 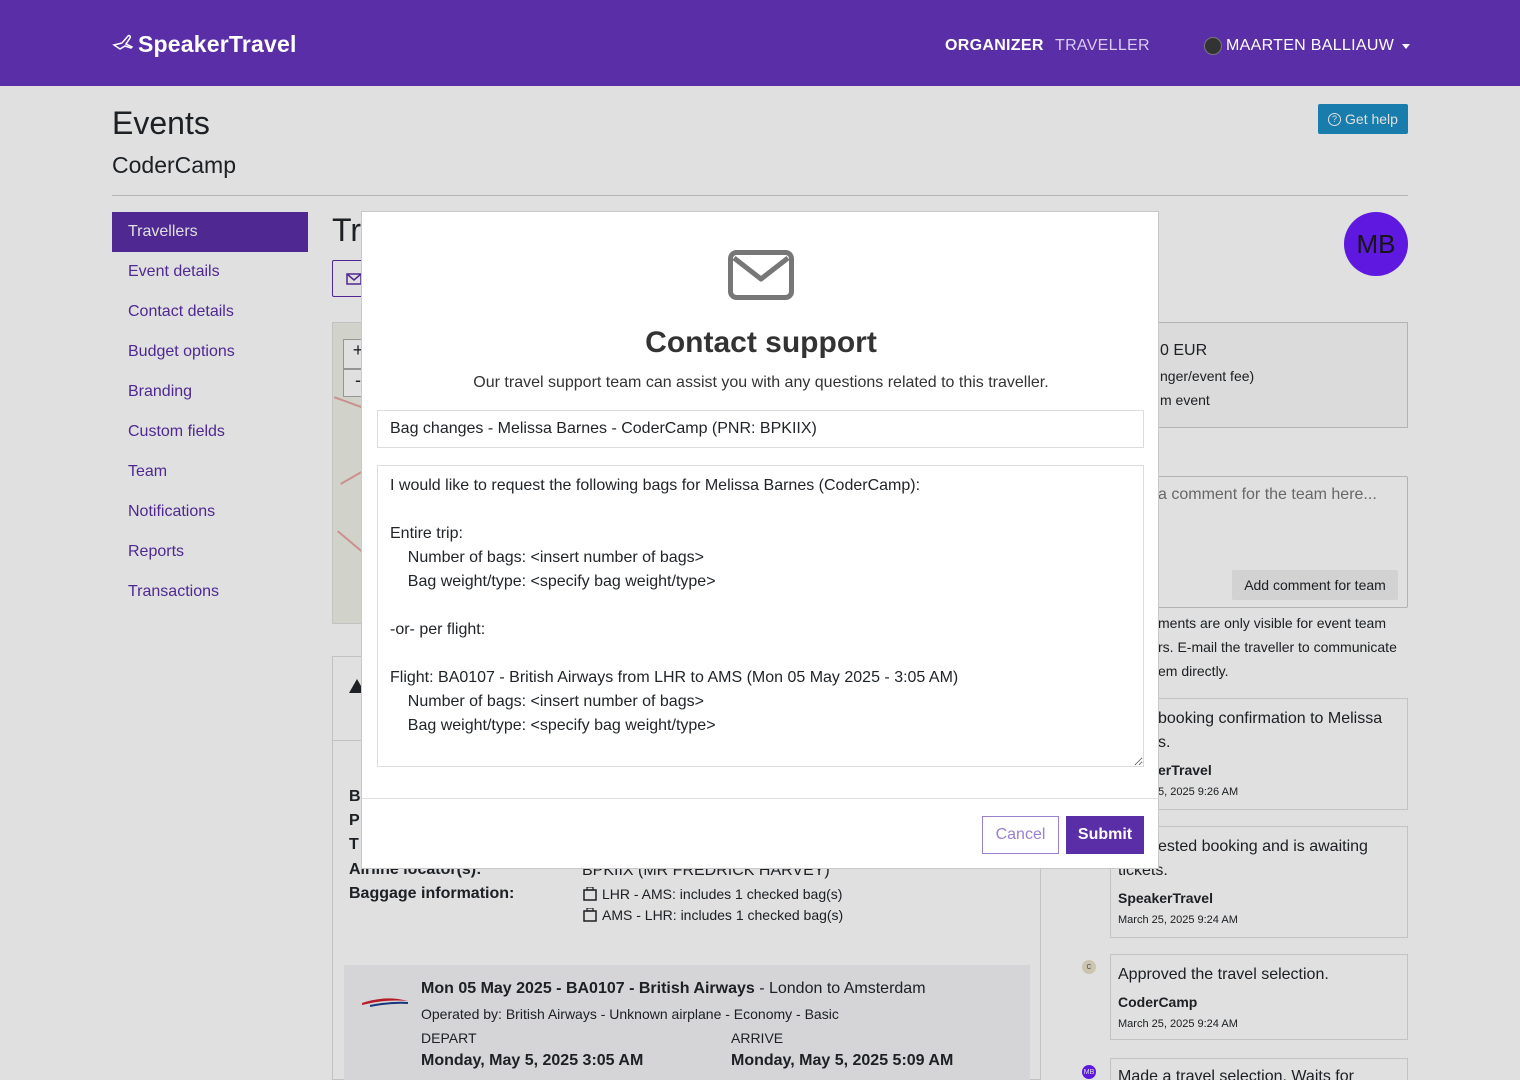 What do you see at coordinates (217, 43) in the screenshot?
I see `brand-name: SpeakerTravel` at bounding box center [217, 43].